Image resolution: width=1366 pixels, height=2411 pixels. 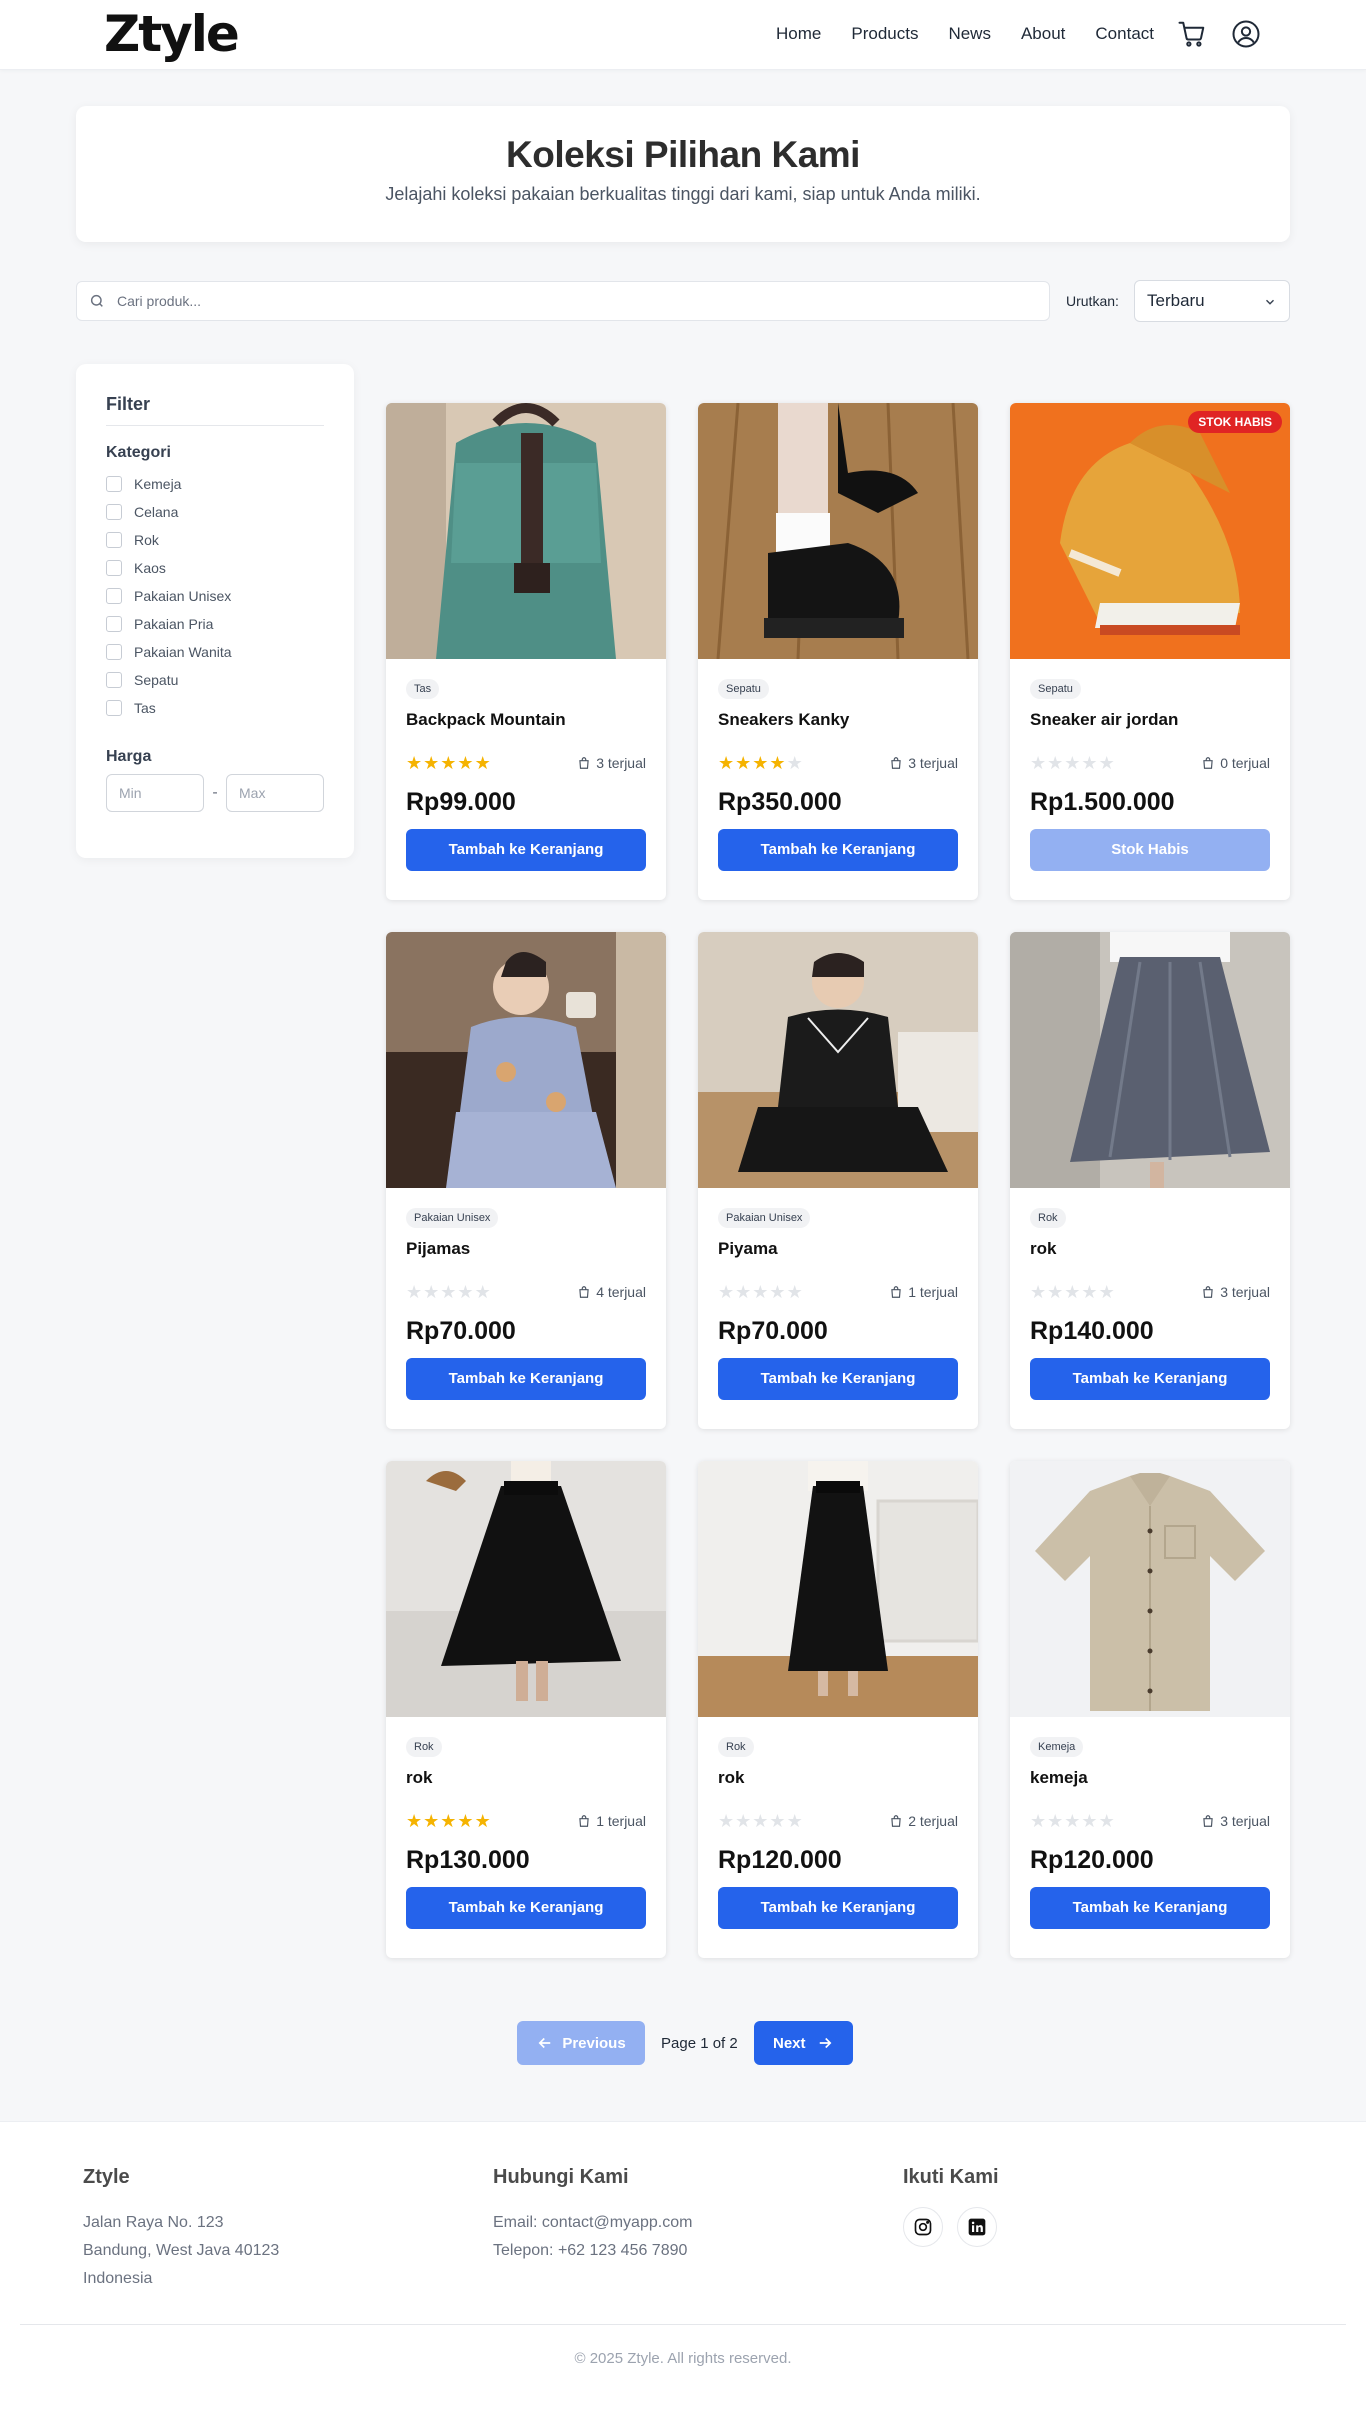 What do you see at coordinates (611, 1821) in the screenshot?
I see `sold-count: 1 terjual` at bounding box center [611, 1821].